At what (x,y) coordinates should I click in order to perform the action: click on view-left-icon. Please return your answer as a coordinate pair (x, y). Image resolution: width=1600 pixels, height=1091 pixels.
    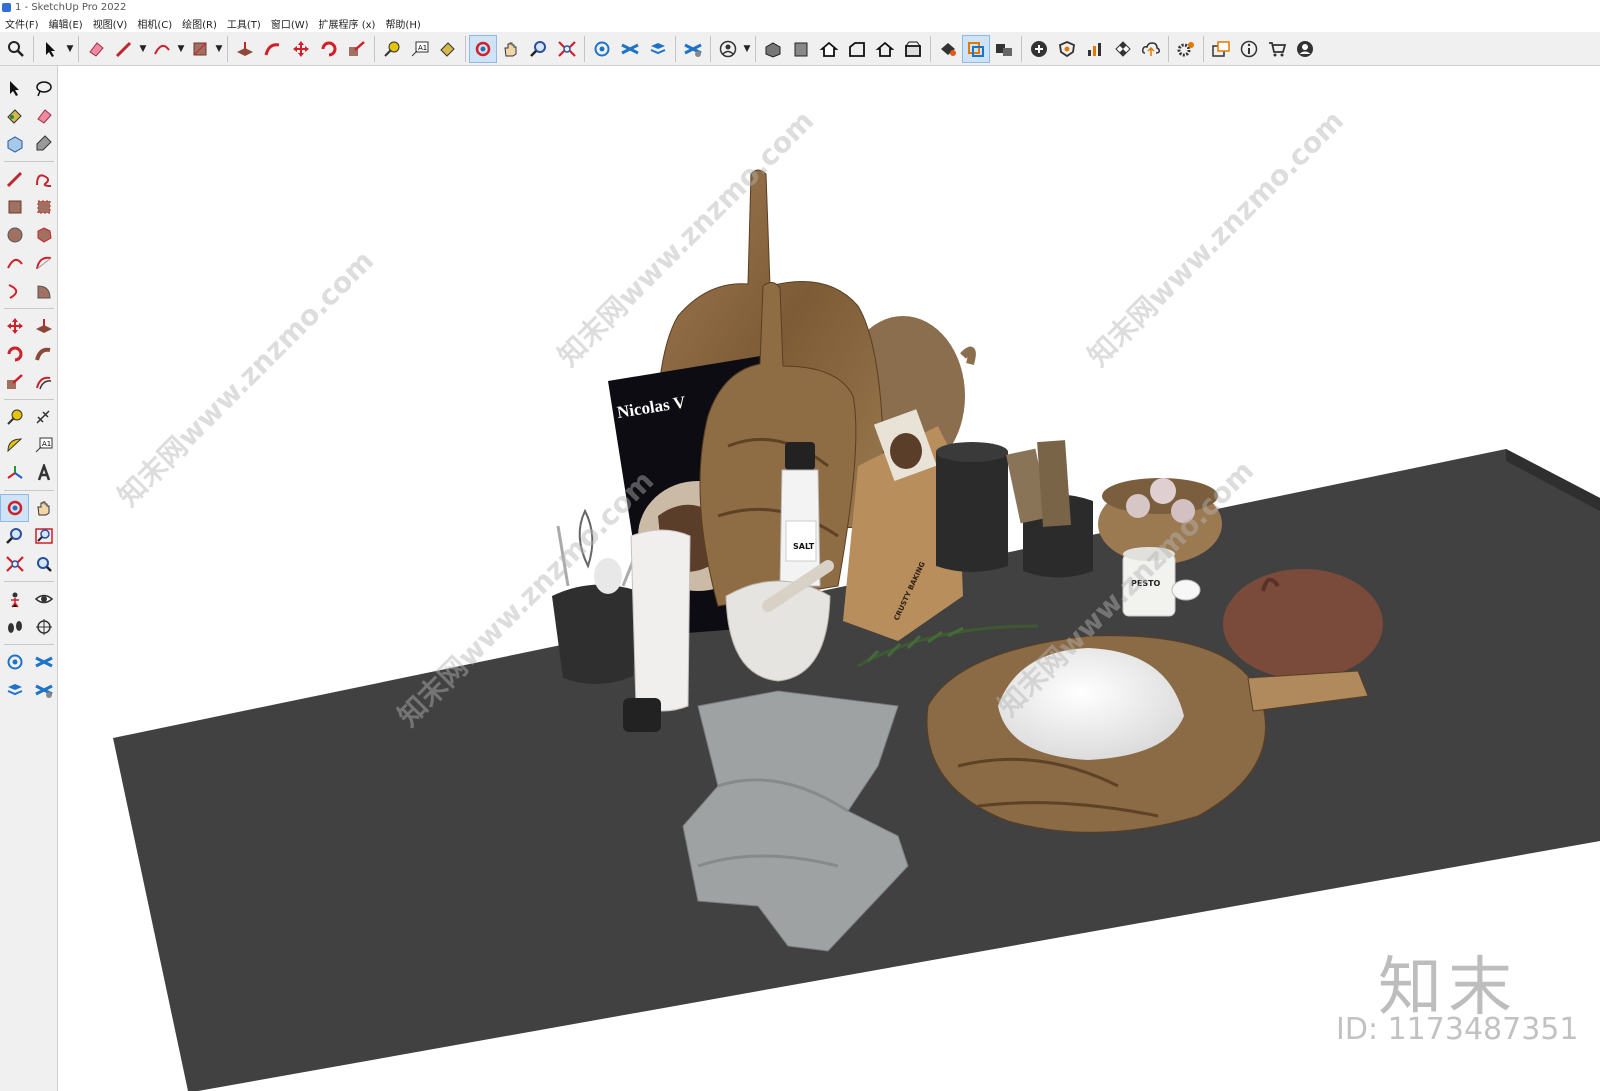
    Looking at the image, I should click on (913, 49).